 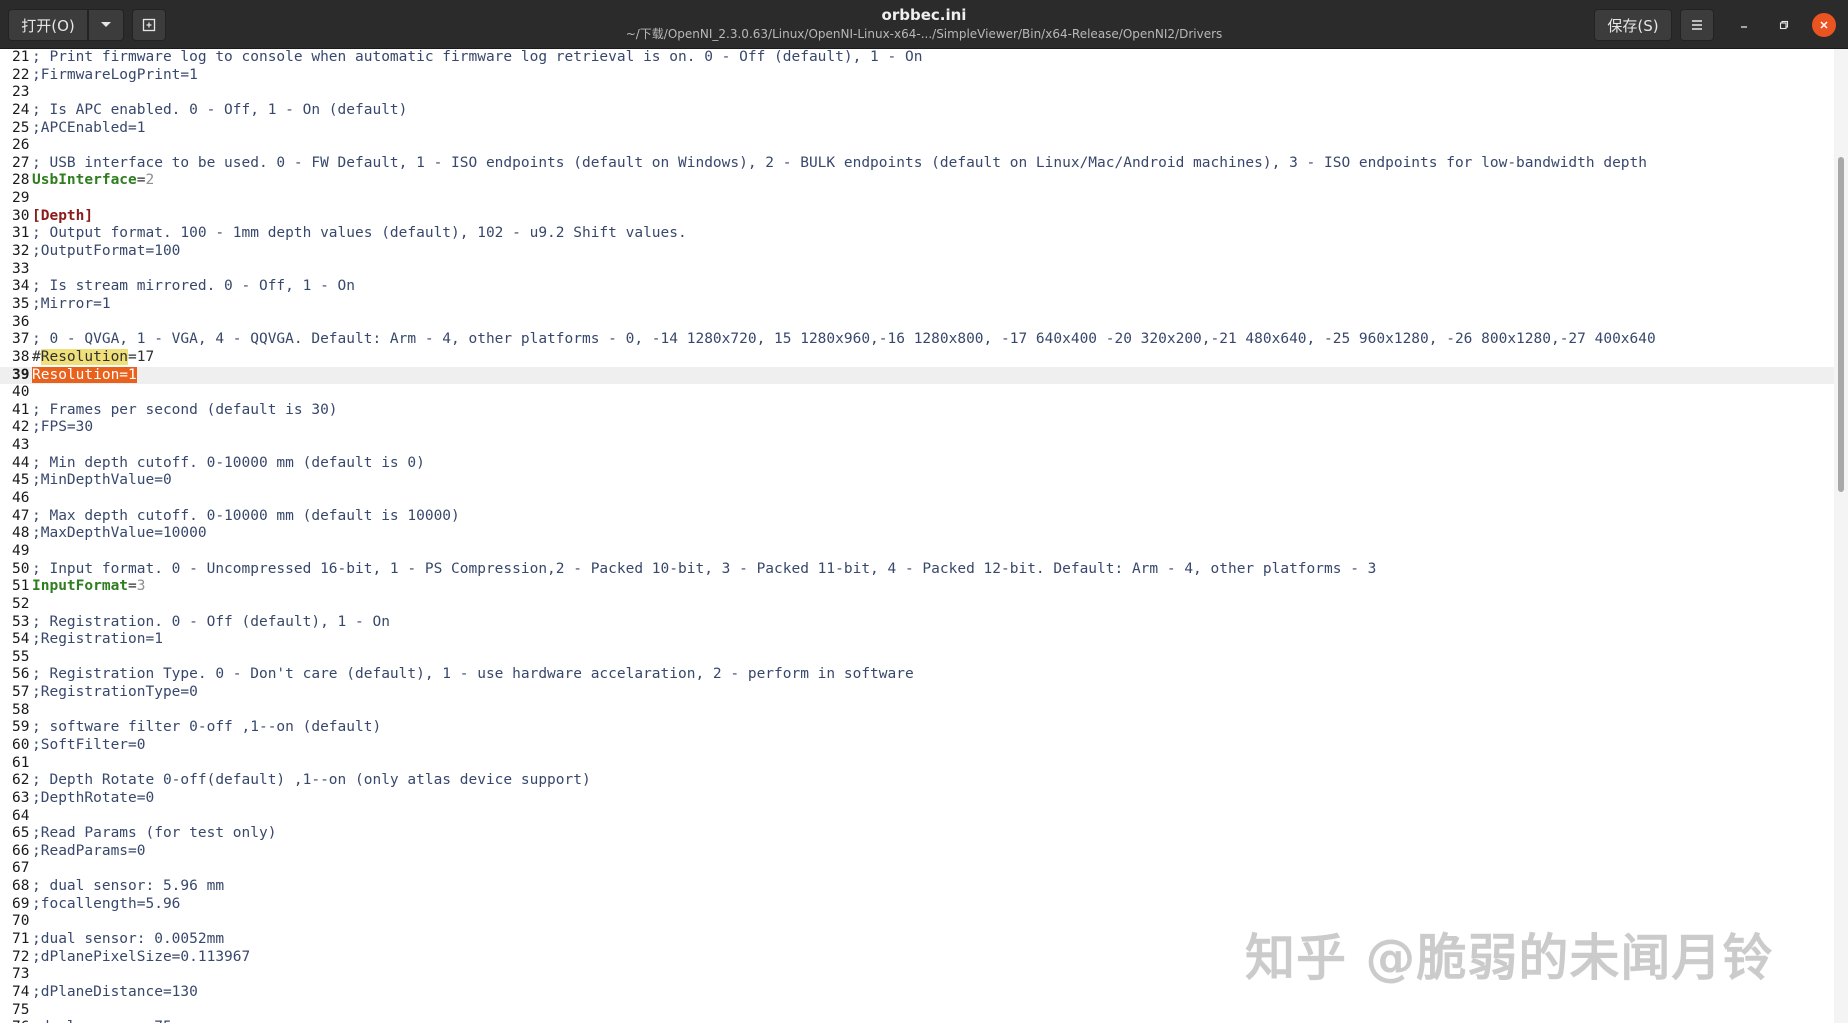 I want to click on open-menu-button, so click(x=106, y=25).